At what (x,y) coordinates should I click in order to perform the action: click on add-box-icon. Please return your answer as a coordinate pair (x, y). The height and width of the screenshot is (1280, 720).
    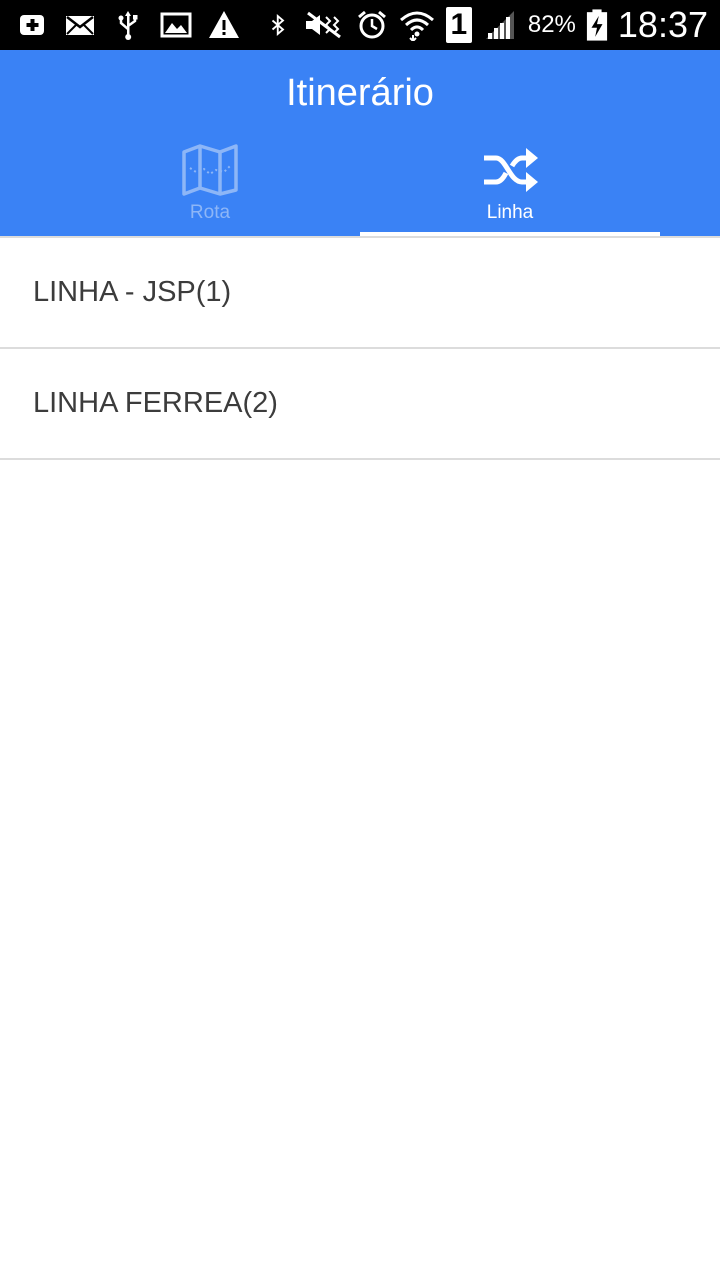
    Looking at the image, I should click on (32, 25).